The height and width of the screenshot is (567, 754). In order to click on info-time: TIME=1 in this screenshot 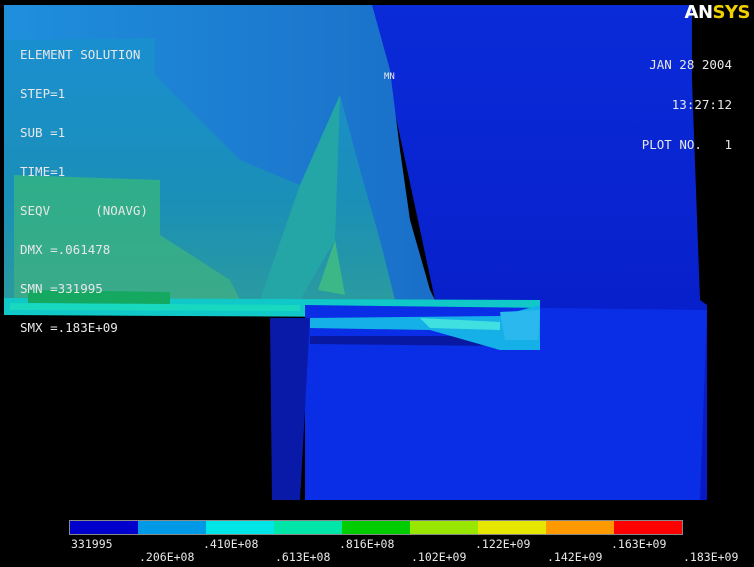, I will do `click(43, 171)`.